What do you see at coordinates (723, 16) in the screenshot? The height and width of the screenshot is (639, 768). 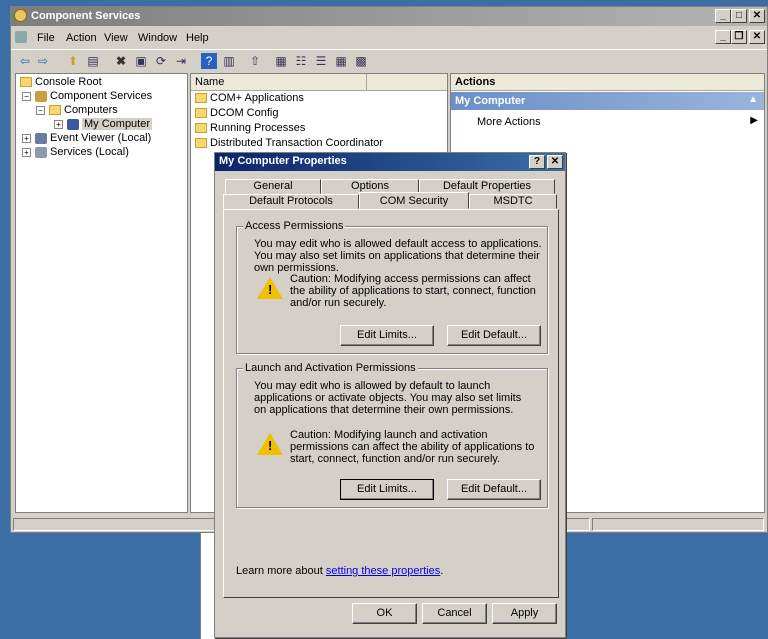 I see `minimize-button: _` at bounding box center [723, 16].